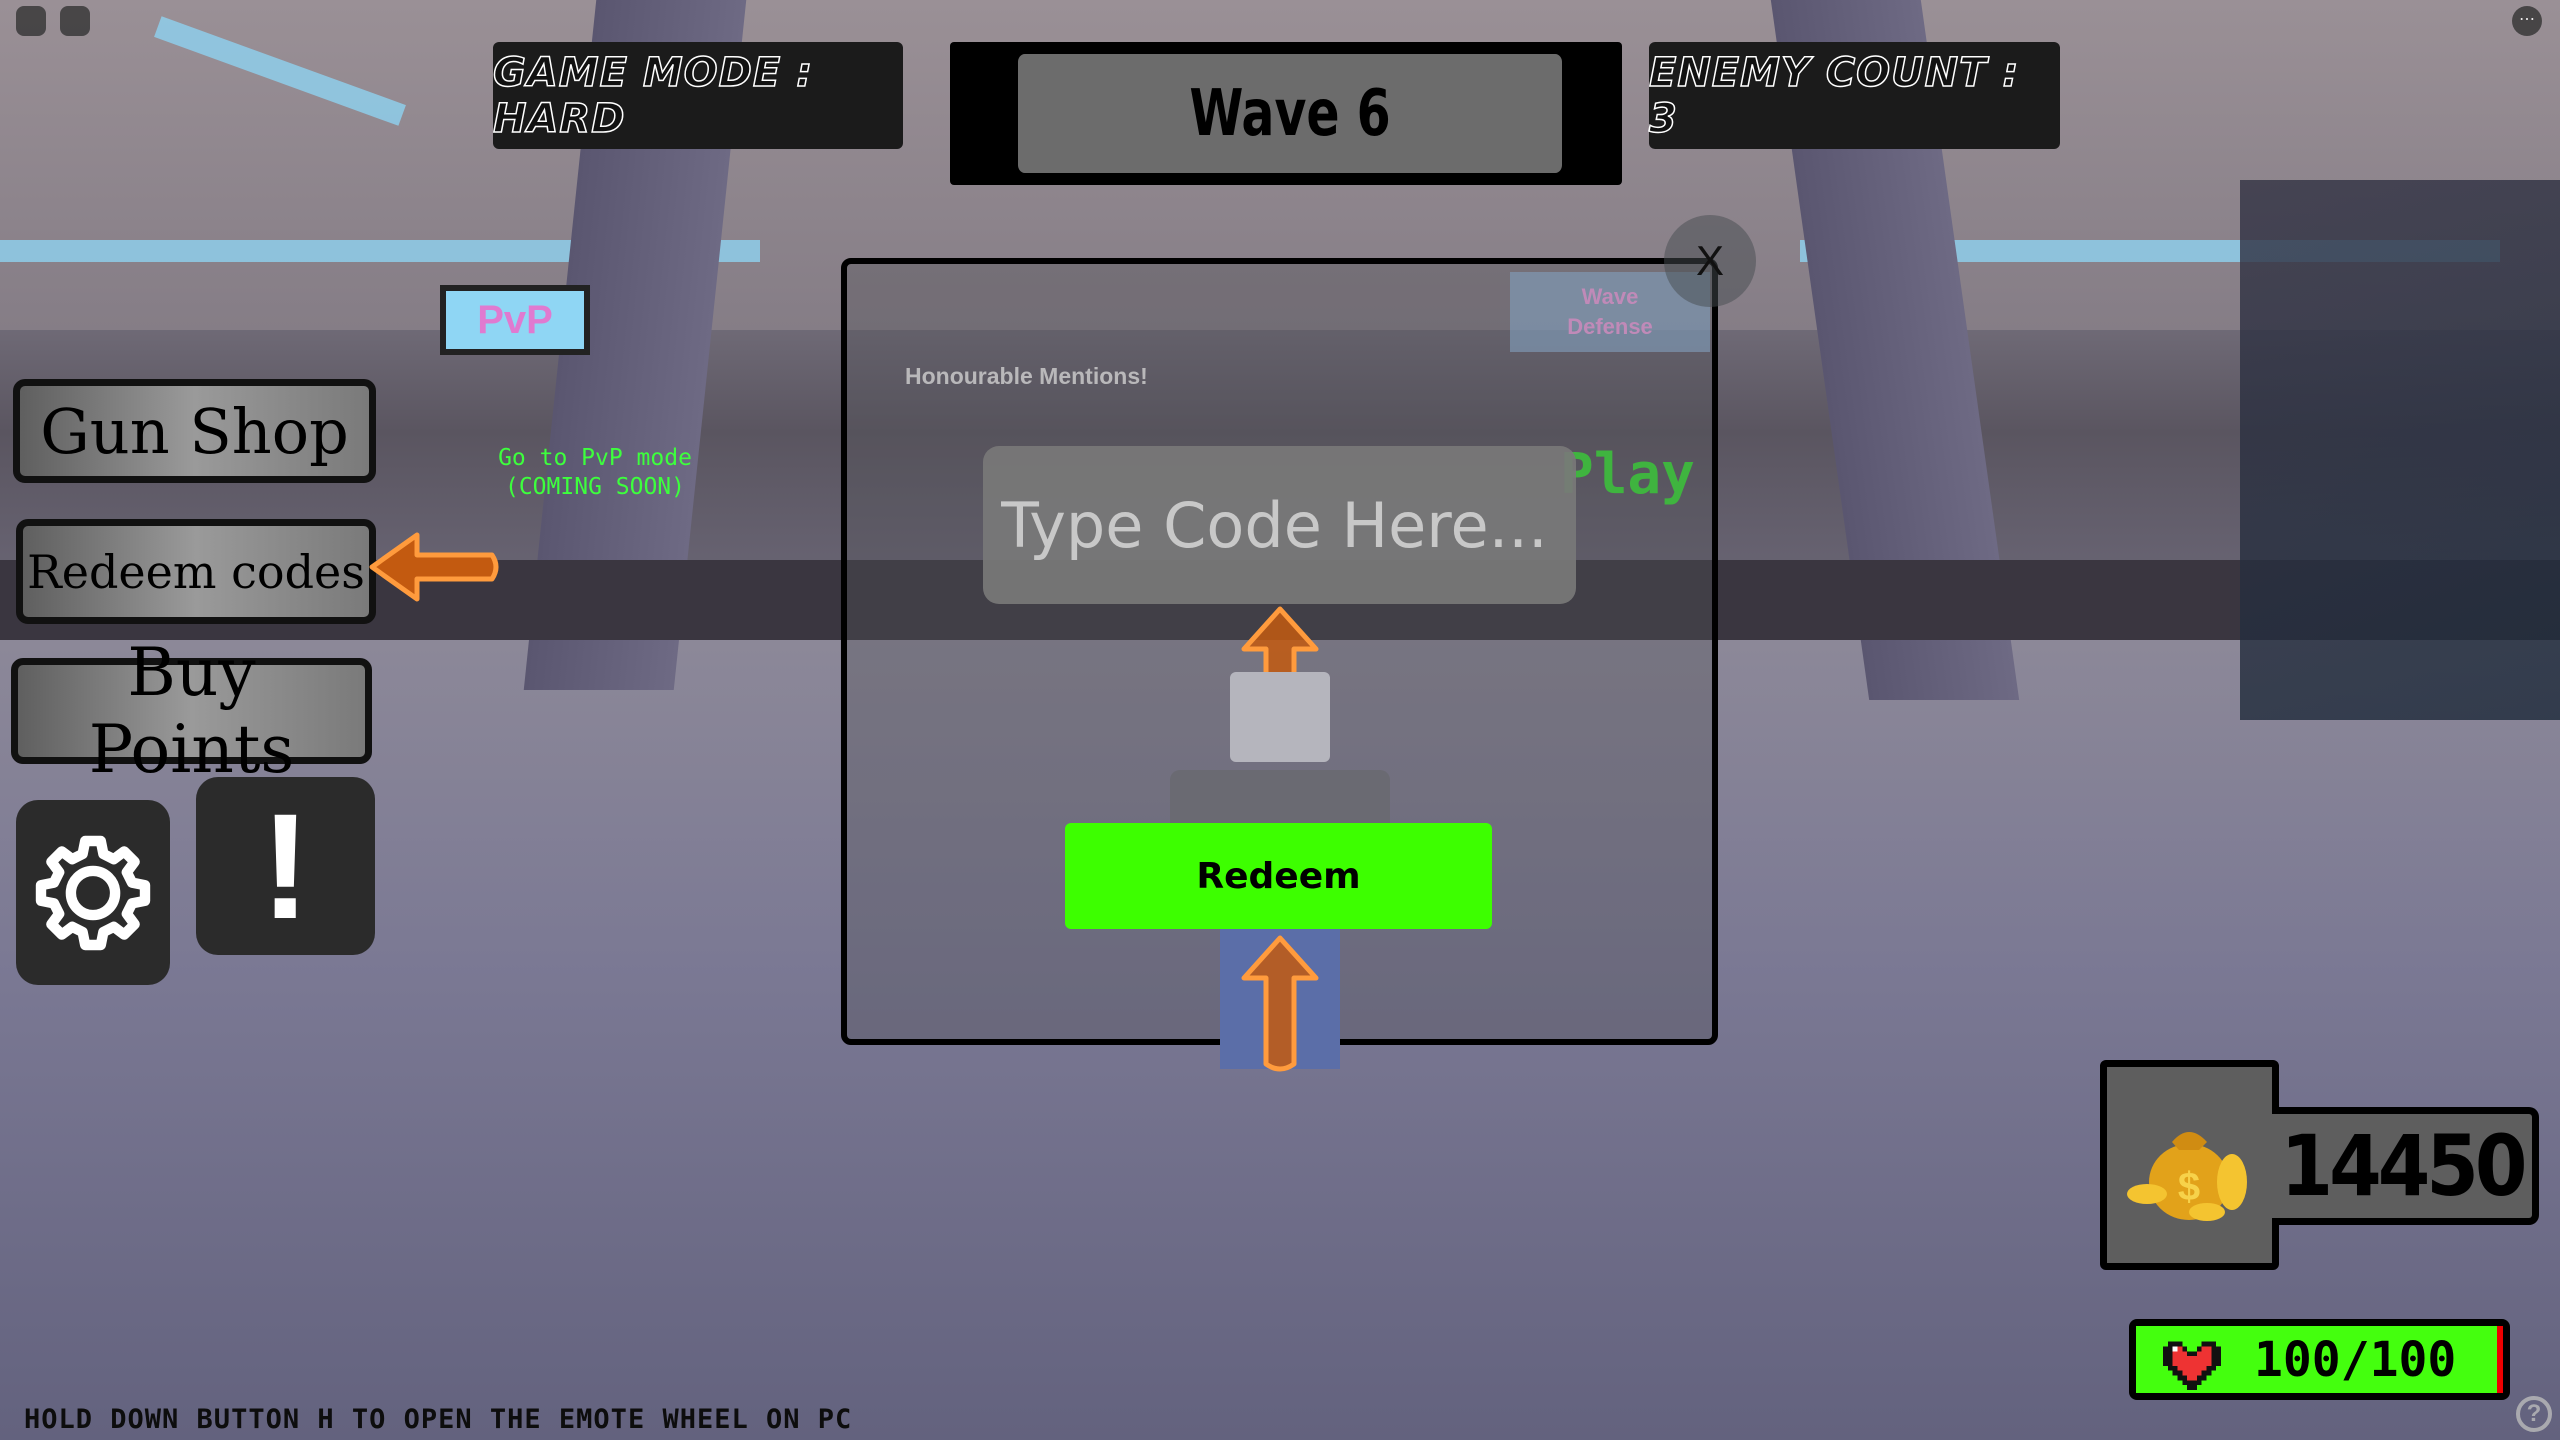 This screenshot has height=1440, width=2560. I want to click on pvp-hint: Go to PvP mode (COMING SOON), so click(595, 473).